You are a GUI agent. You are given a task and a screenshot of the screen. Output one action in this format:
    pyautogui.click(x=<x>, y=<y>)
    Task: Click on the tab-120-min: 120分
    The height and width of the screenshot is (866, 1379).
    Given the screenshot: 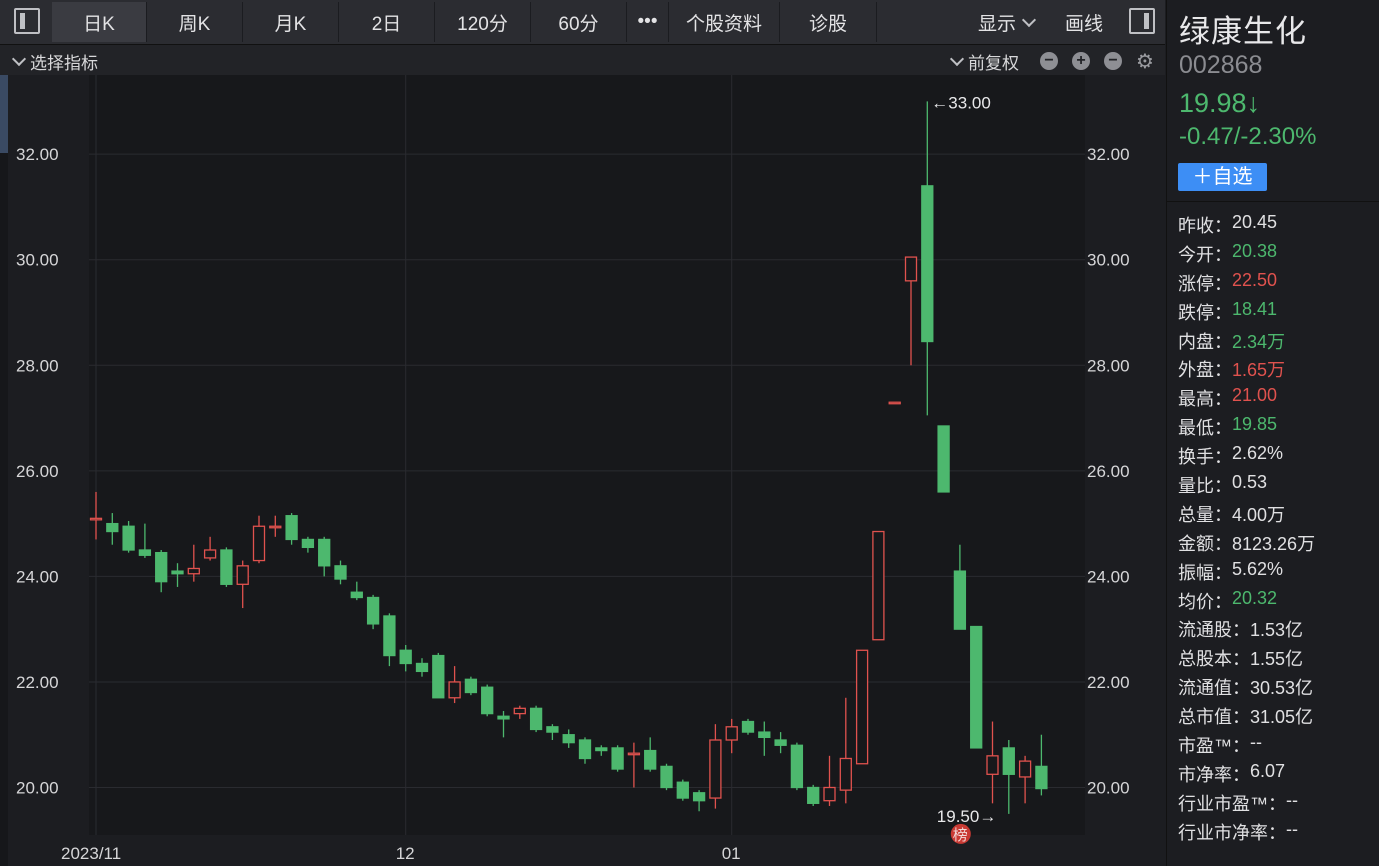 What is the action you would take?
    pyautogui.click(x=483, y=22)
    